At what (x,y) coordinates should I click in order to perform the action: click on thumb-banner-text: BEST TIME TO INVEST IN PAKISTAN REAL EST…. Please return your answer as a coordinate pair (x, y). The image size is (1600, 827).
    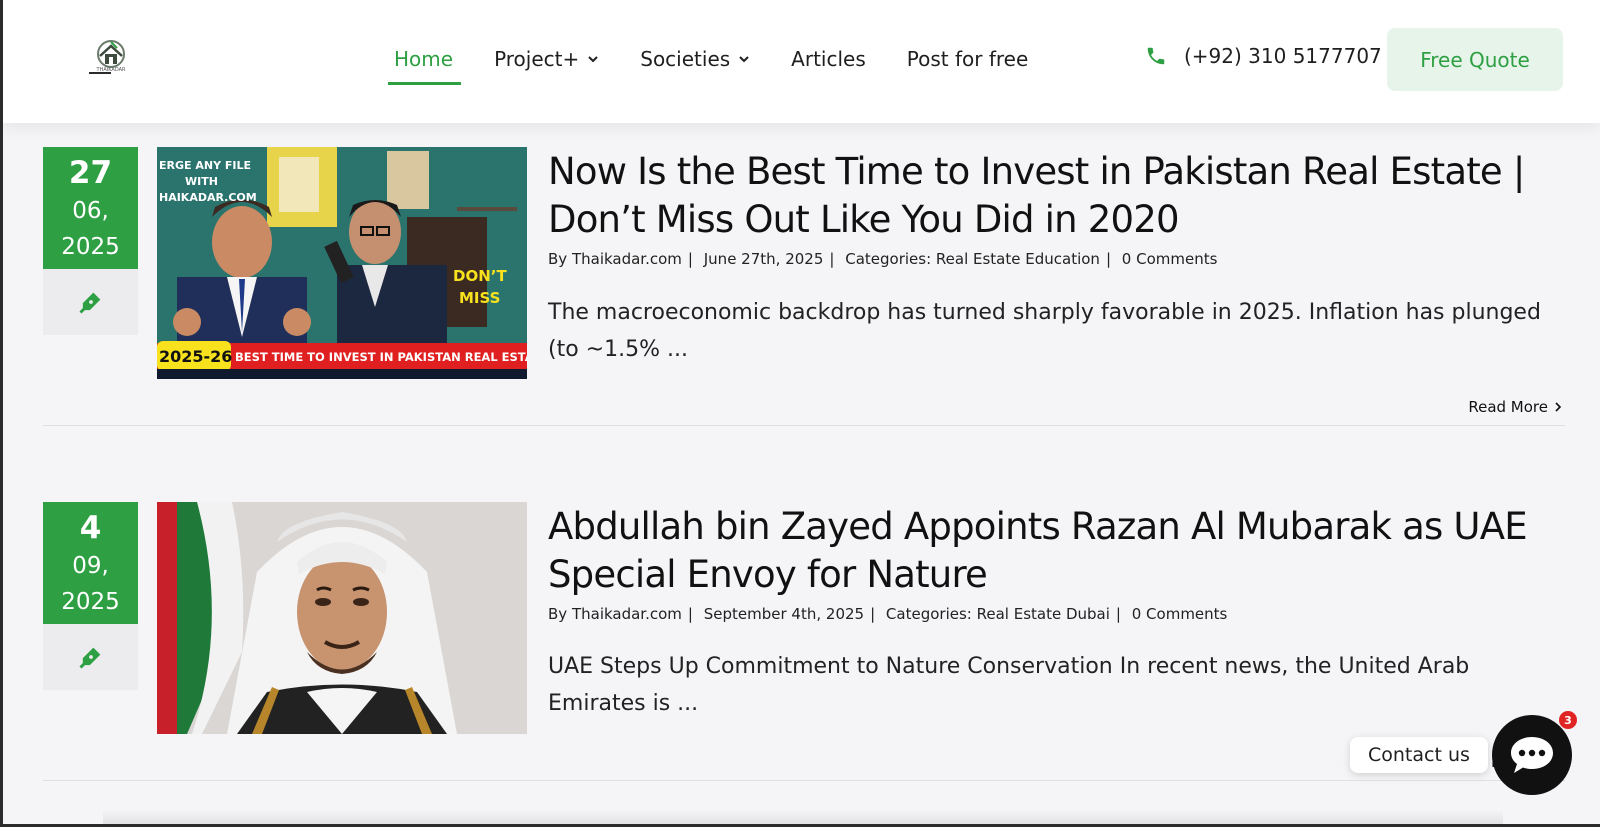
    Looking at the image, I should click on (381, 357).